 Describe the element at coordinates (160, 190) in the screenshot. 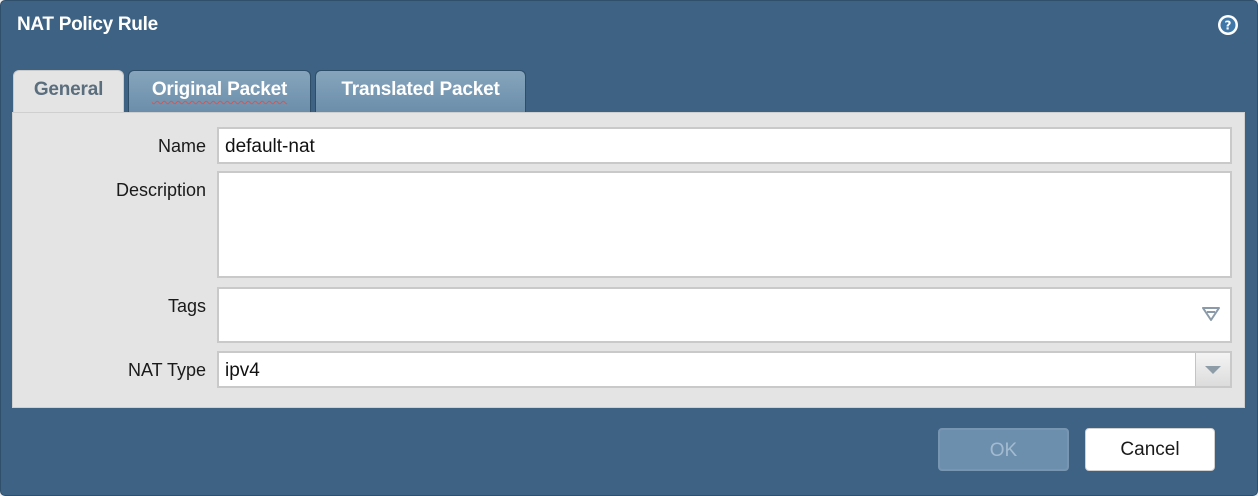

I see `description-label: Description` at that location.